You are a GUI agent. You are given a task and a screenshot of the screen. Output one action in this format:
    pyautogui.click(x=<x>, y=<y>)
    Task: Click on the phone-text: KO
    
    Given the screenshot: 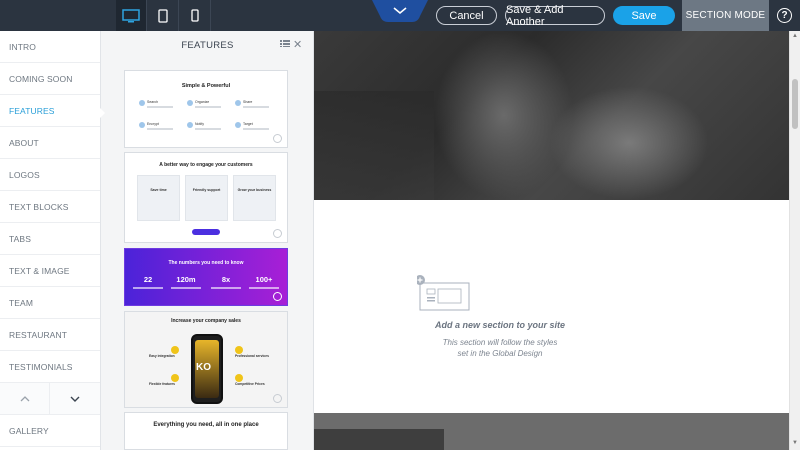 What is the action you would take?
    pyautogui.click(x=203, y=367)
    